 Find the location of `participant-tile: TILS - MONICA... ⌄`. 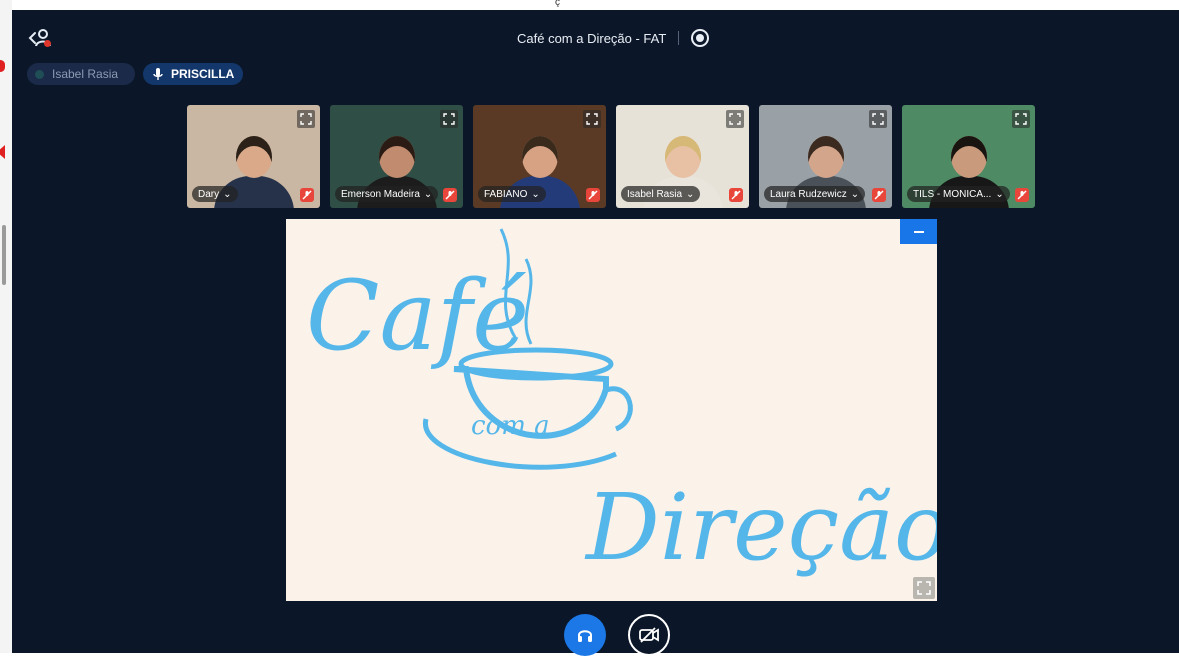

participant-tile: TILS - MONICA... ⌄ is located at coordinates (968, 156).